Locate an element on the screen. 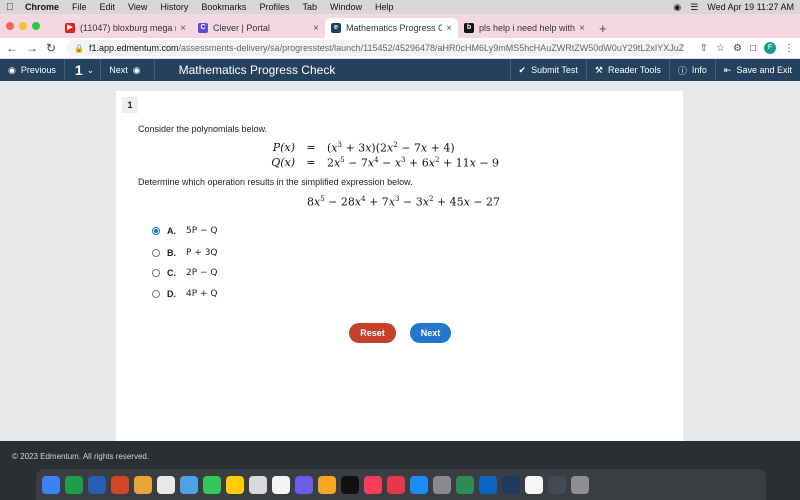 Image resolution: width=800 pixels, height=500 pixels. answer-option-b: B. P + 3Q is located at coordinates (185, 253).